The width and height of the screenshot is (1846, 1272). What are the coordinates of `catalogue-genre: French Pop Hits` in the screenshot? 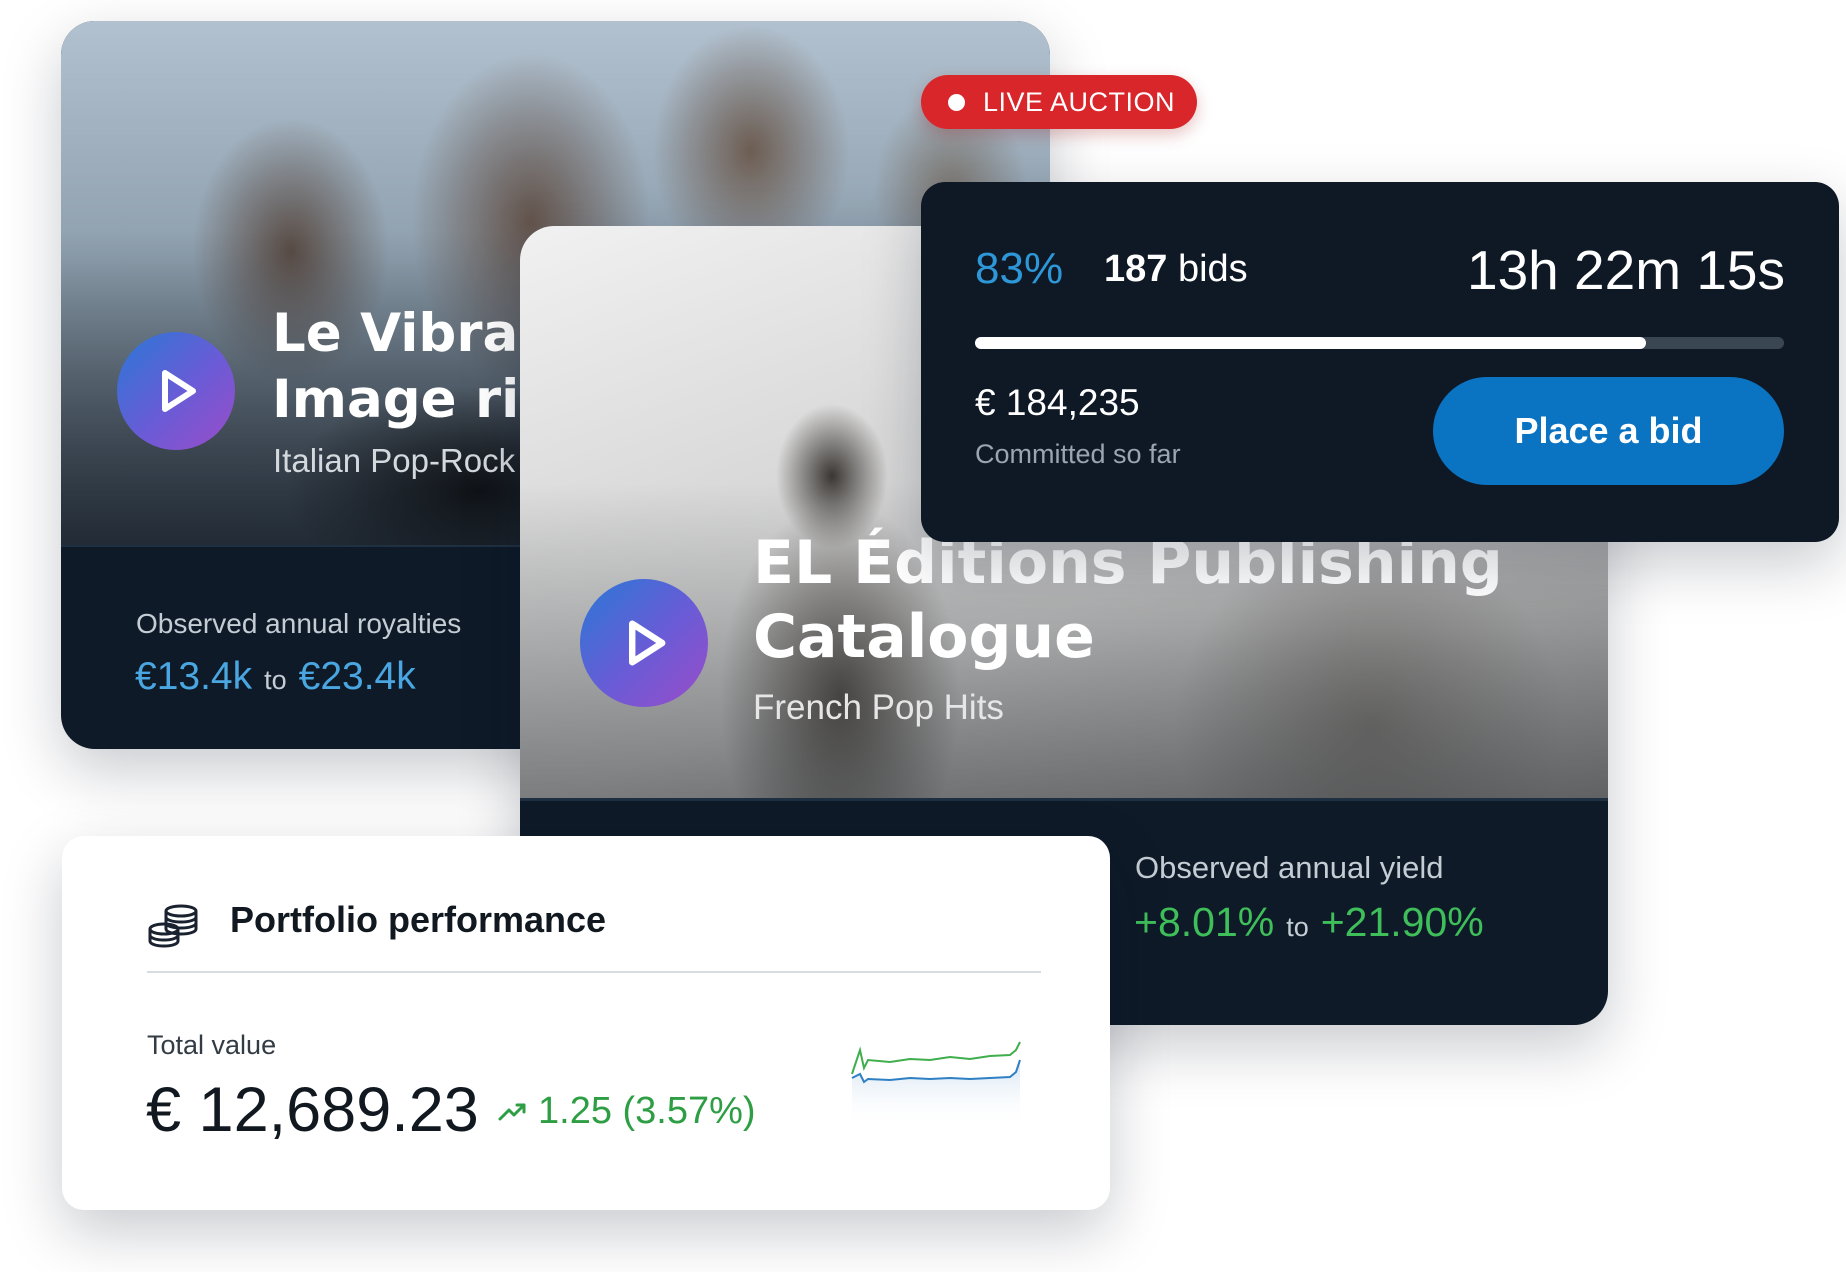 It's located at (878, 707).